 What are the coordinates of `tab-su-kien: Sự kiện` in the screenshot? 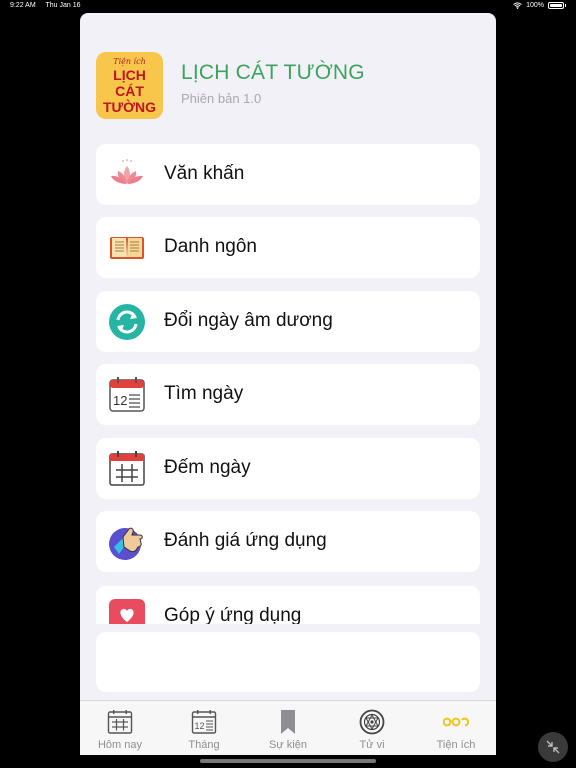 It's located at (288, 728).